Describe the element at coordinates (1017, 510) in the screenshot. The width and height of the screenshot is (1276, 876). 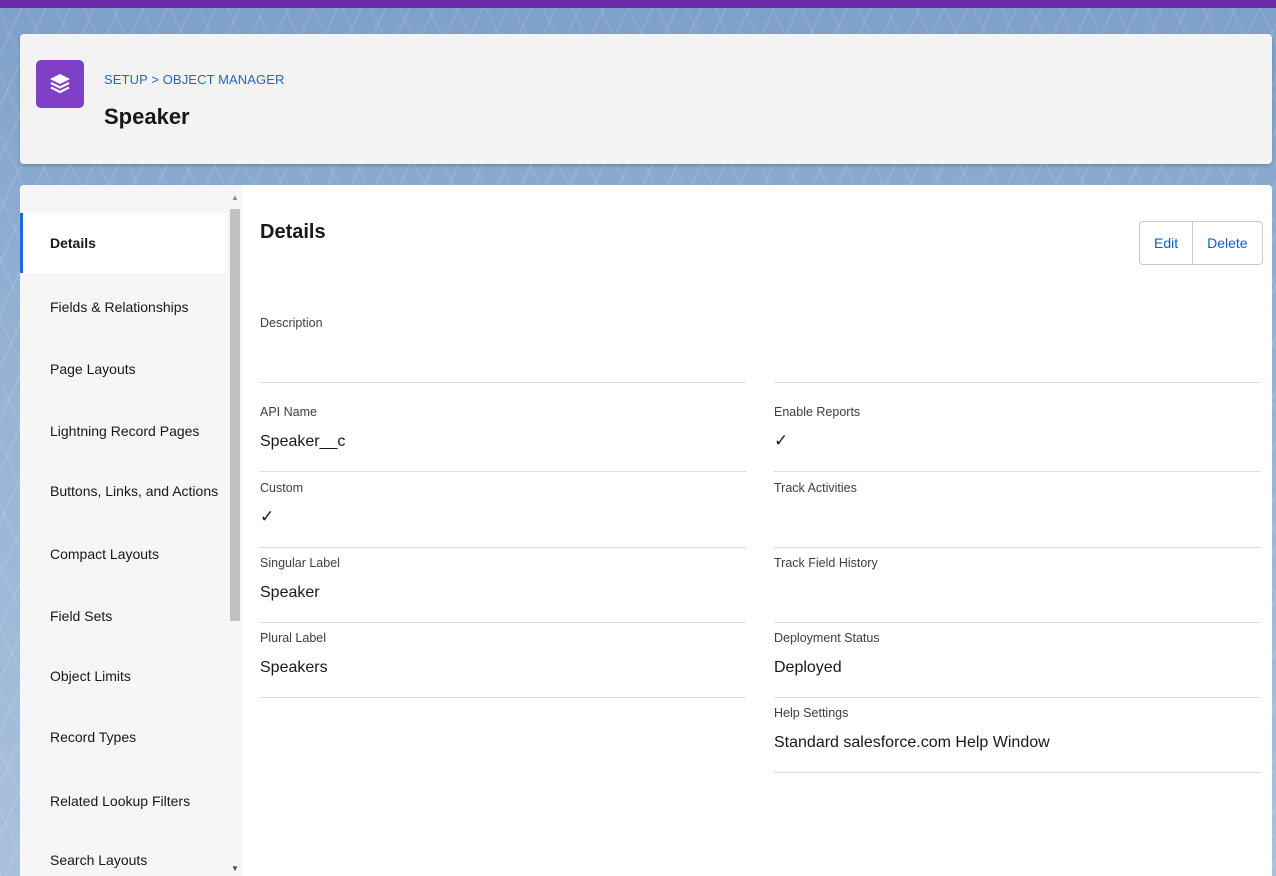
I see `field-track-activities: Track Activities` at that location.